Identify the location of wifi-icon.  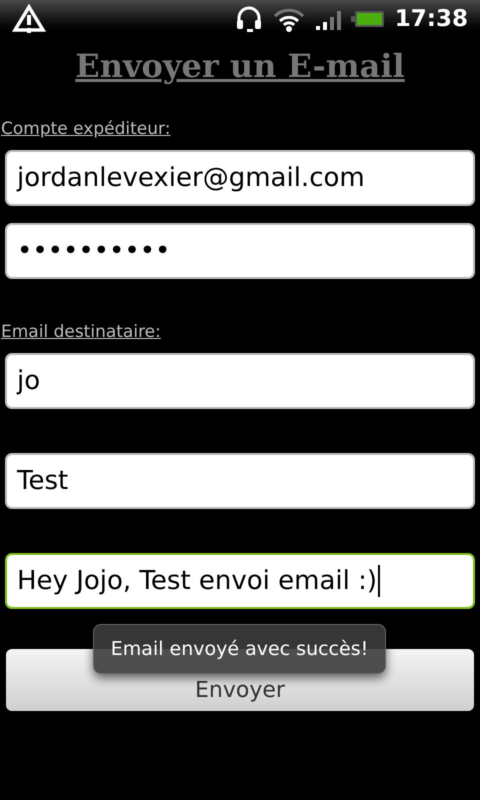
(288, 19).